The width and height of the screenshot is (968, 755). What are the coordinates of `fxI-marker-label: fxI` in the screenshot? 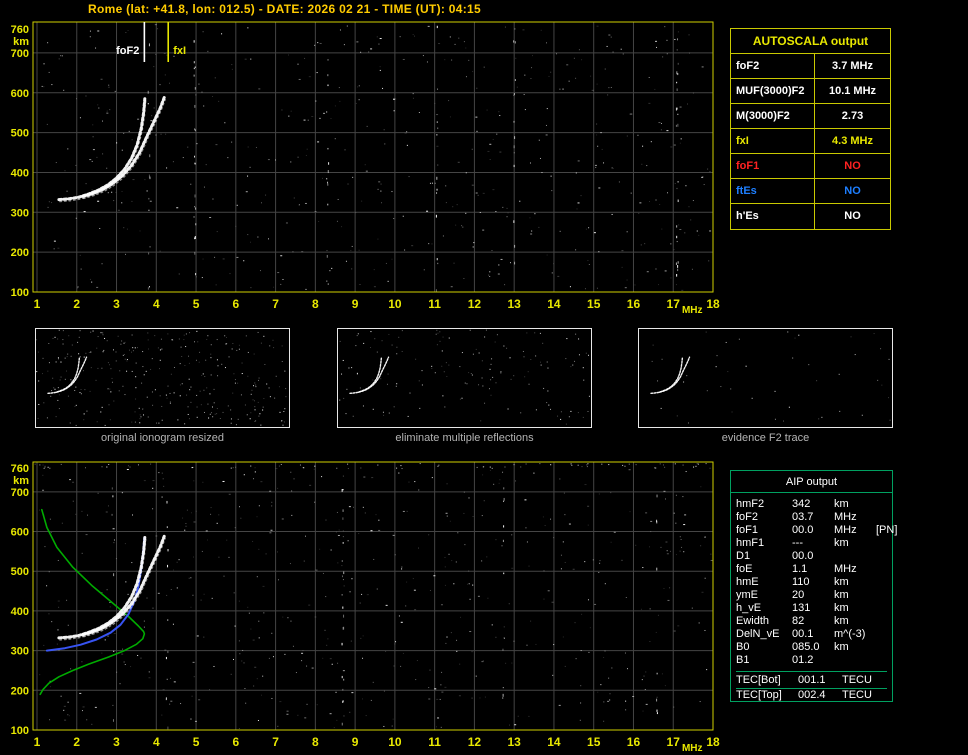 It's located at (179, 51).